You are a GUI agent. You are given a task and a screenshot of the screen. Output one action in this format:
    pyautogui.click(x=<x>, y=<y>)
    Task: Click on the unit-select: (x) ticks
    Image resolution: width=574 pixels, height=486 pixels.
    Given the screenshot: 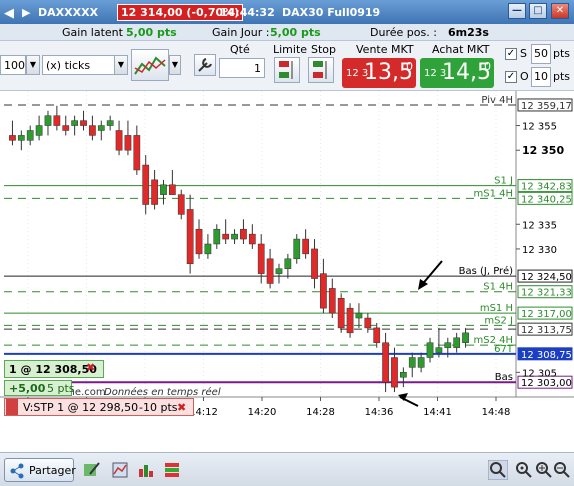 What is the action you would take?
    pyautogui.click(x=79, y=65)
    